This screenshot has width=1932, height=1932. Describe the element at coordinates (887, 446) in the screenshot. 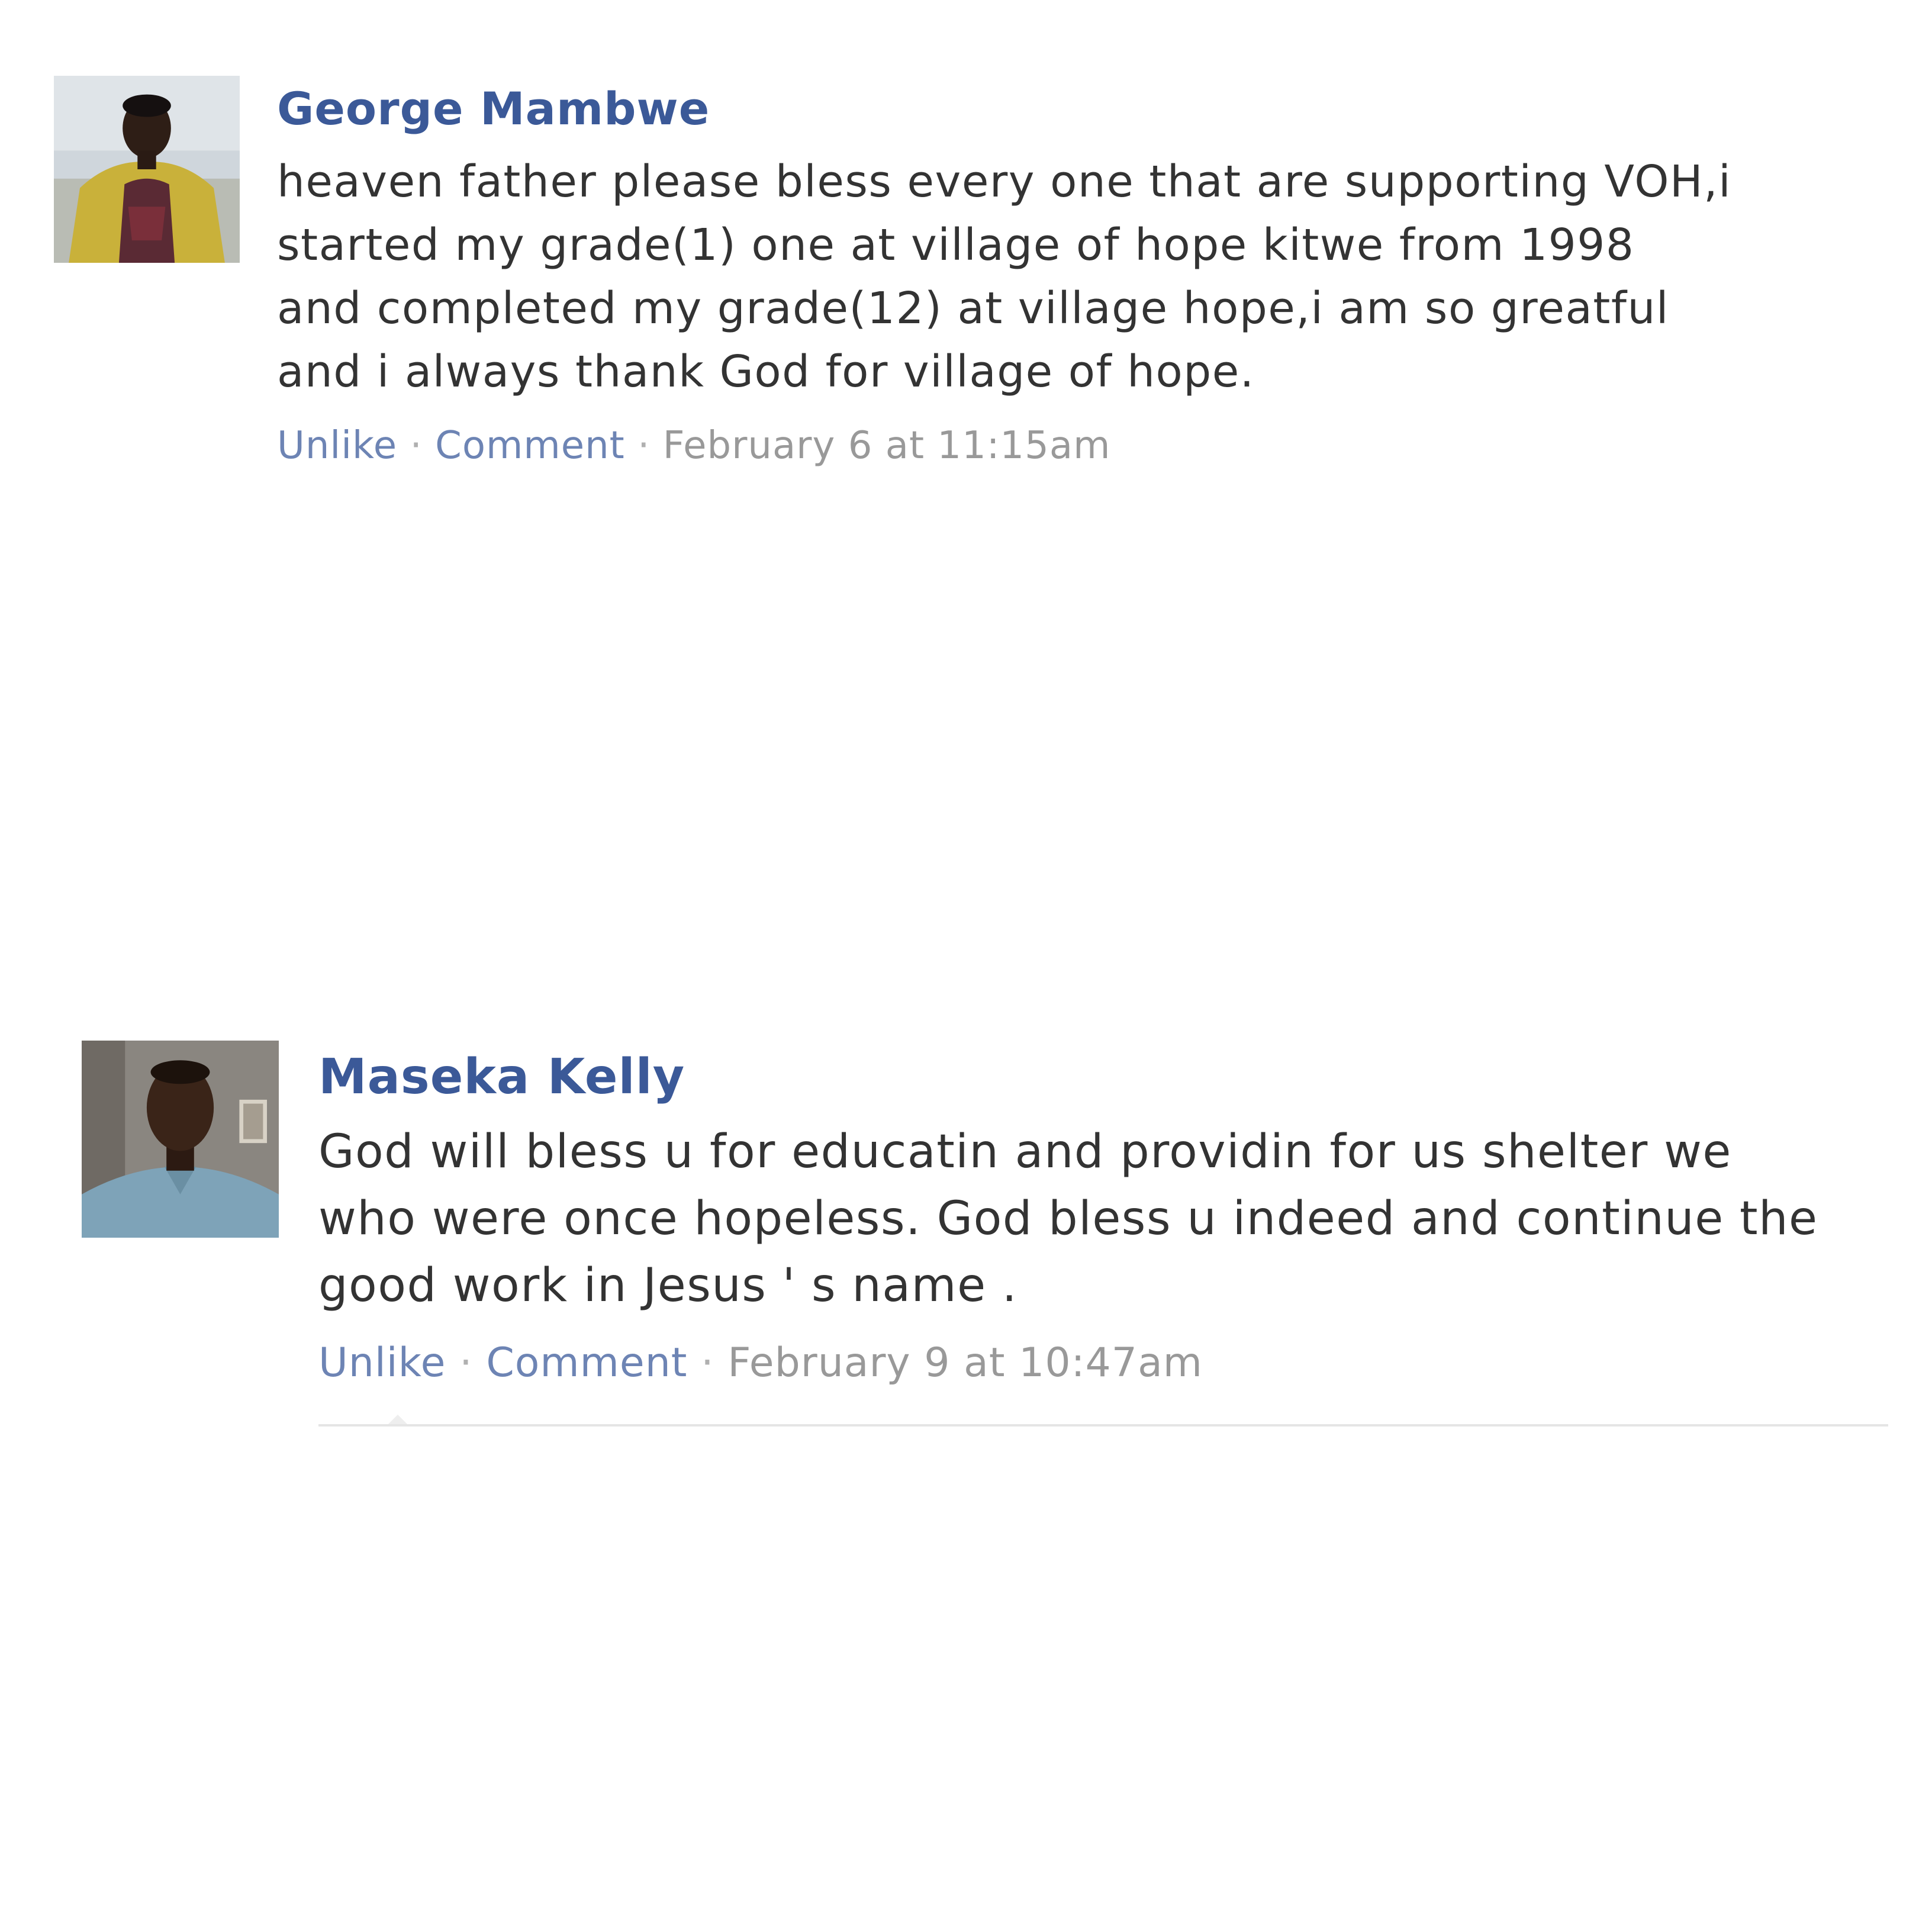

I see `timestamp: February 6 at 11:15am` at that location.